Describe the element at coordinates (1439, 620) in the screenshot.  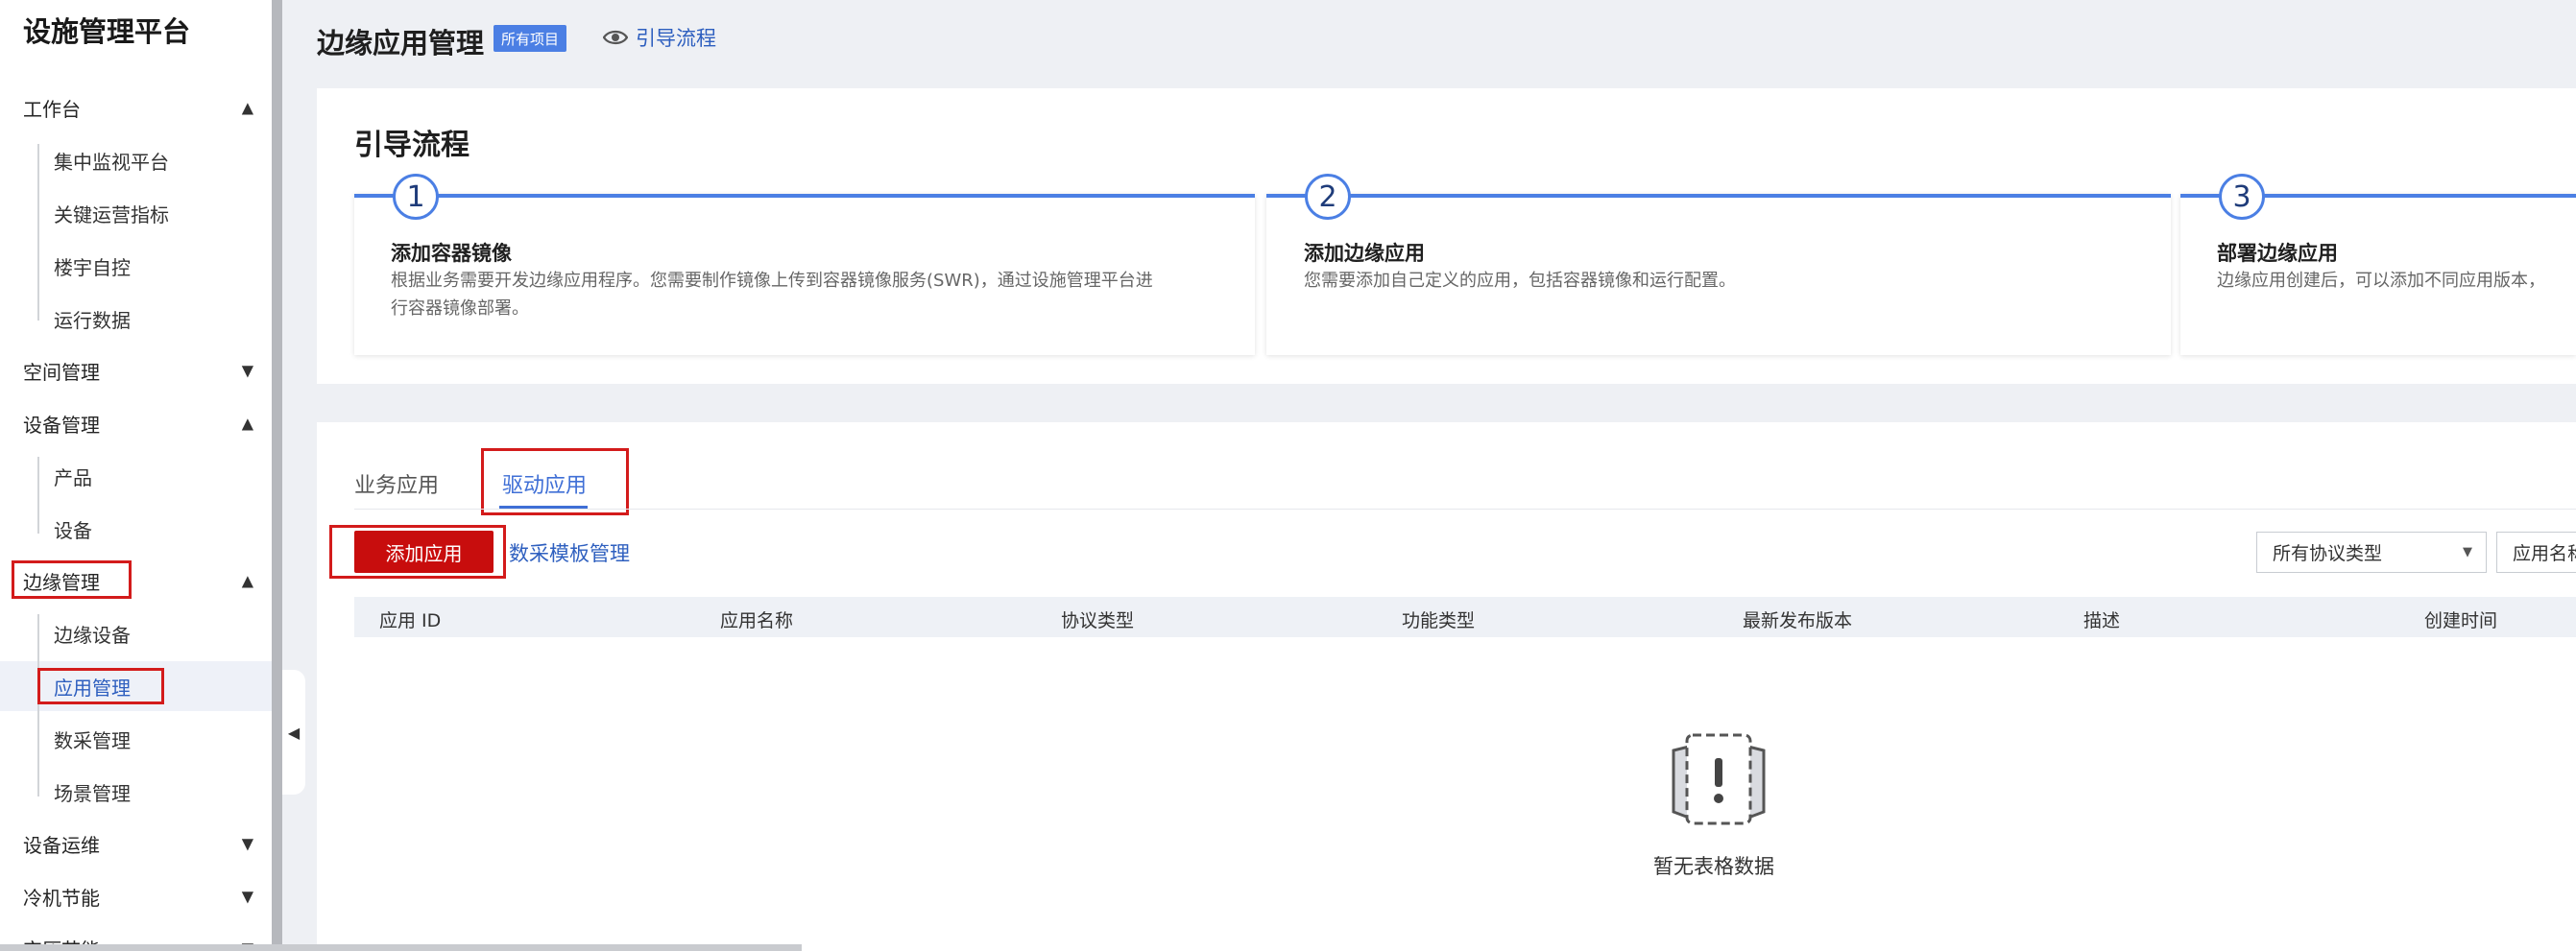
I see `column-header-function: 功能类型` at that location.